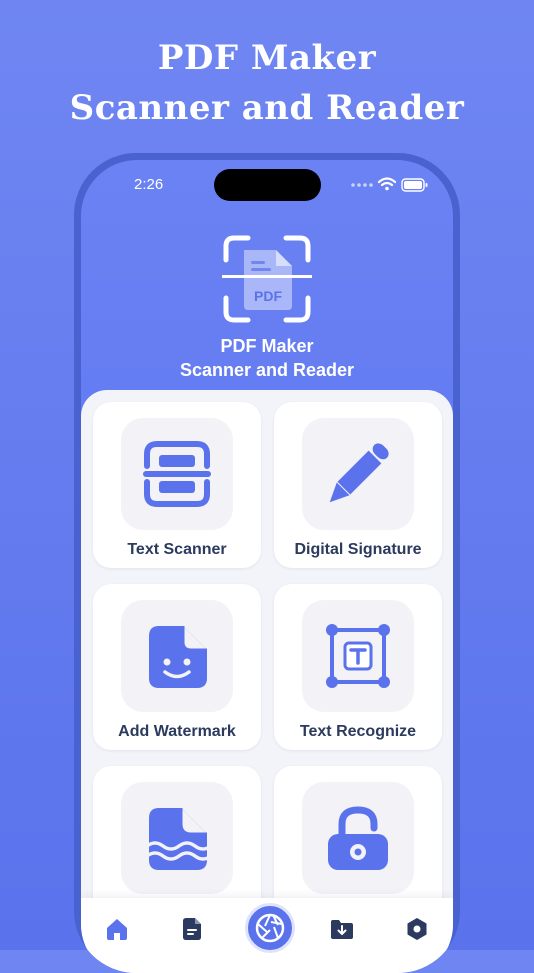  Describe the element at coordinates (359, 473) in the screenshot. I see `pen-icon` at that location.